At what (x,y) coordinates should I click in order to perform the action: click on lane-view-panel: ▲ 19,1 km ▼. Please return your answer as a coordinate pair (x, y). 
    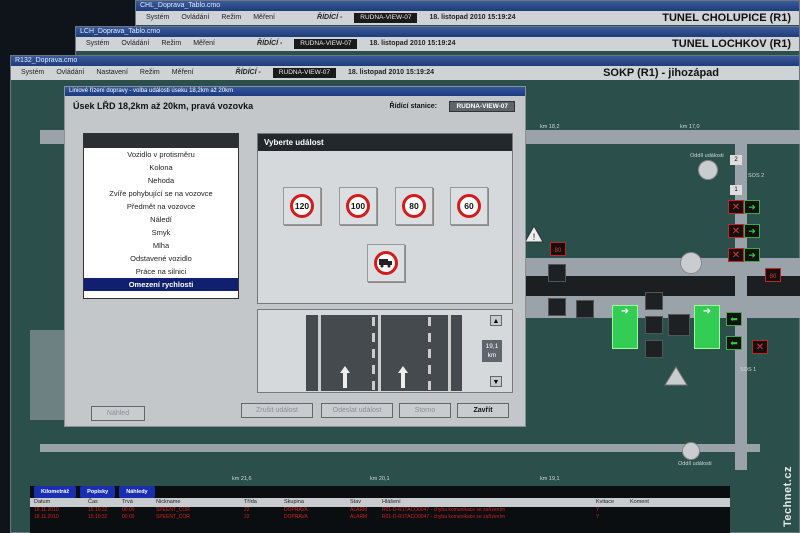
    Looking at the image, I should click on (385, 351).